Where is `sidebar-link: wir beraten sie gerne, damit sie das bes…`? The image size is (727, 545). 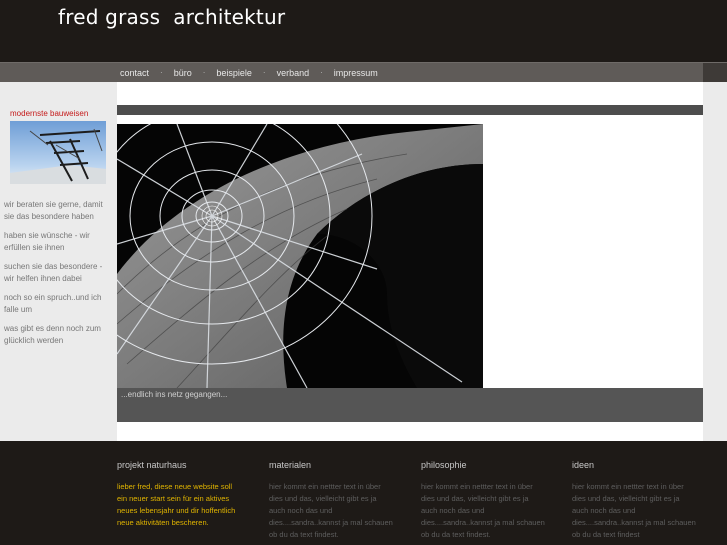 sidebar-link: wir beraten sie gerne, damit sie das bes… is located at coordinates (57, 211).